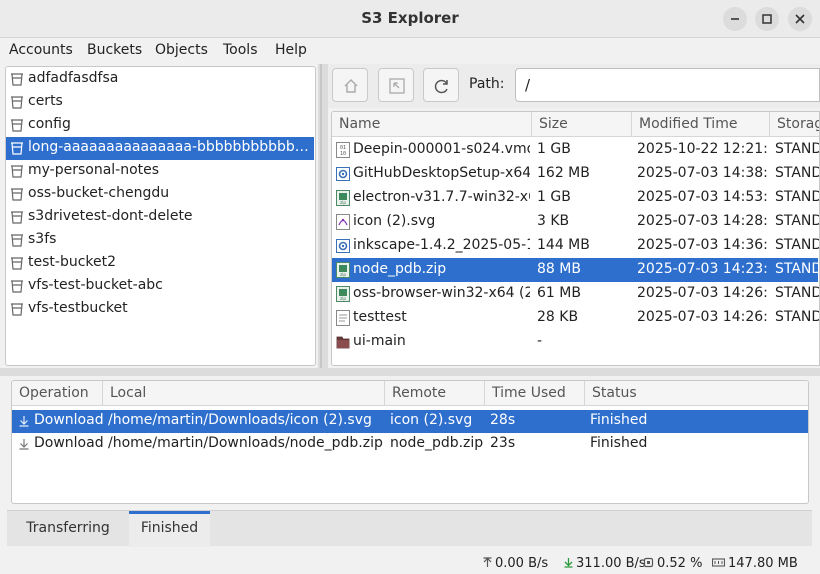  What do you see at coordinates (767, 19) in the screenshot?
I see `maximize-button` at bounding box center [767, 19].